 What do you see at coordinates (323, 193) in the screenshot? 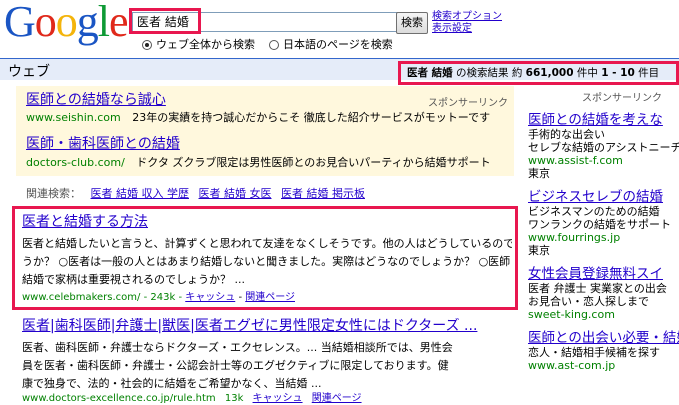
I see `related-item: 医者 結婚 掲示板` at bounding box center [323, 193].